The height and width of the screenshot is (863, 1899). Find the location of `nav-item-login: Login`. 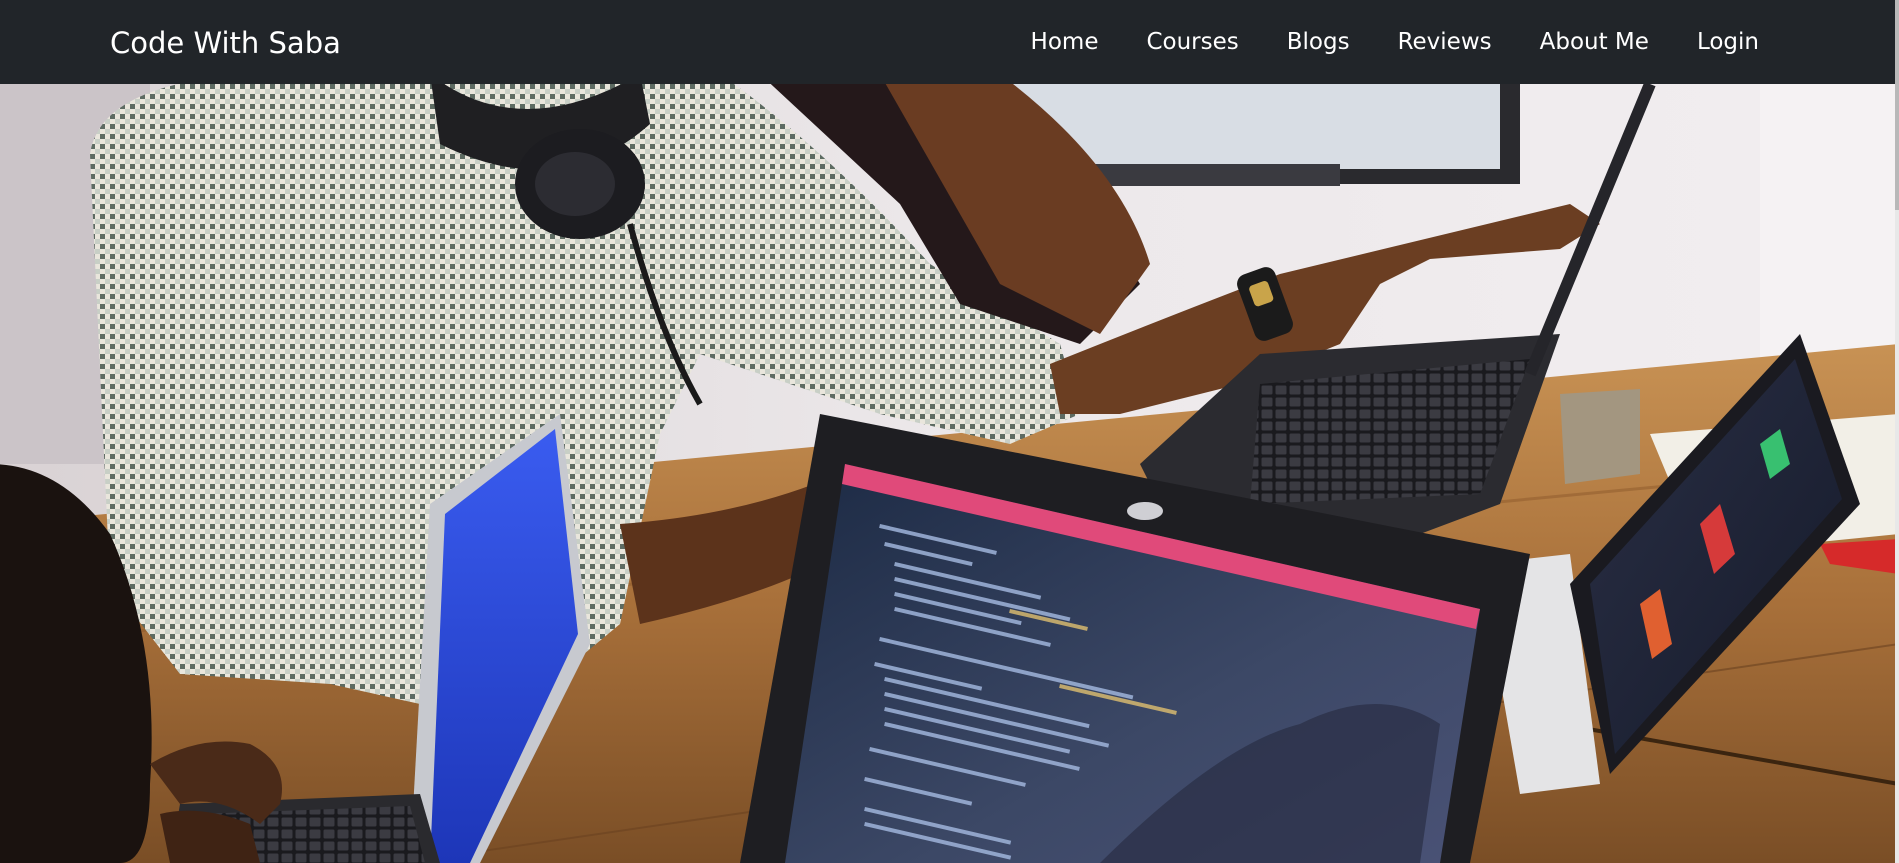

nav-item-login: Login is located at coordinates (1716, 42).